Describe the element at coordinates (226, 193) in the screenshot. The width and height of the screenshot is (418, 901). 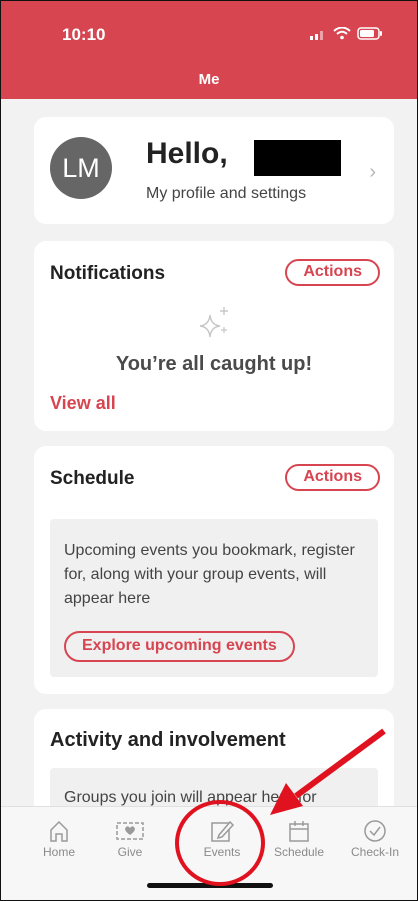
I see `profile-subtitle: My profile and settings` at that location.